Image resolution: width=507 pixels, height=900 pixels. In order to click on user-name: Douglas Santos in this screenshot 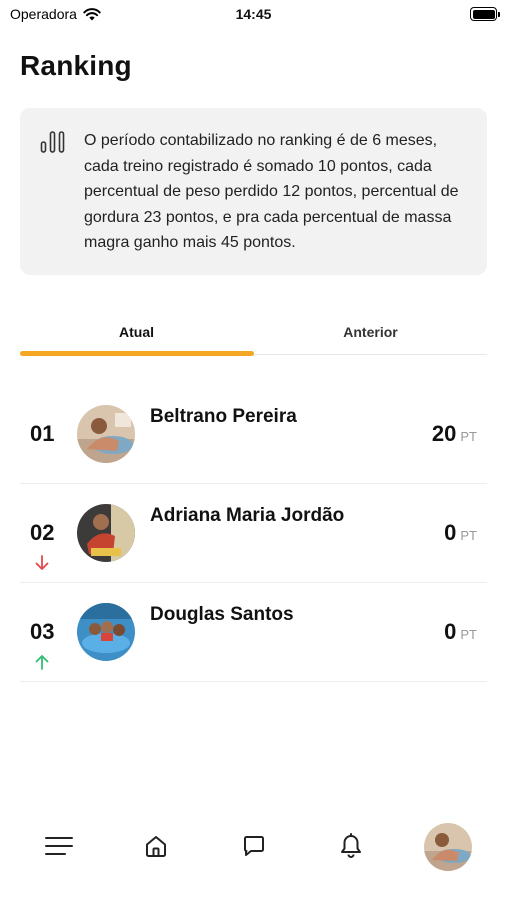, I will do `click(222, 614)`.